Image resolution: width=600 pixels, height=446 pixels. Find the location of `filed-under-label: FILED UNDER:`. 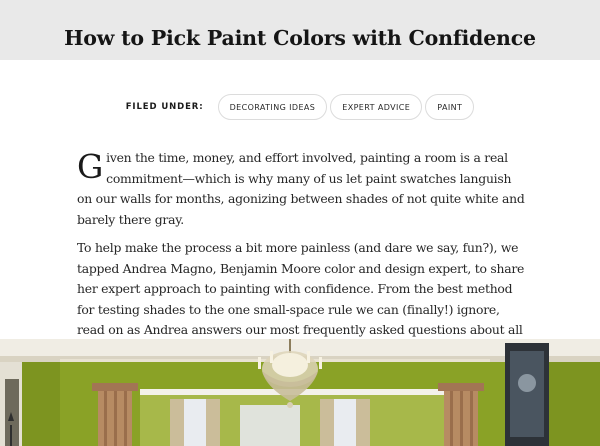

filed-under-label: FILED UNDER: is located at coordinates (164, 107).